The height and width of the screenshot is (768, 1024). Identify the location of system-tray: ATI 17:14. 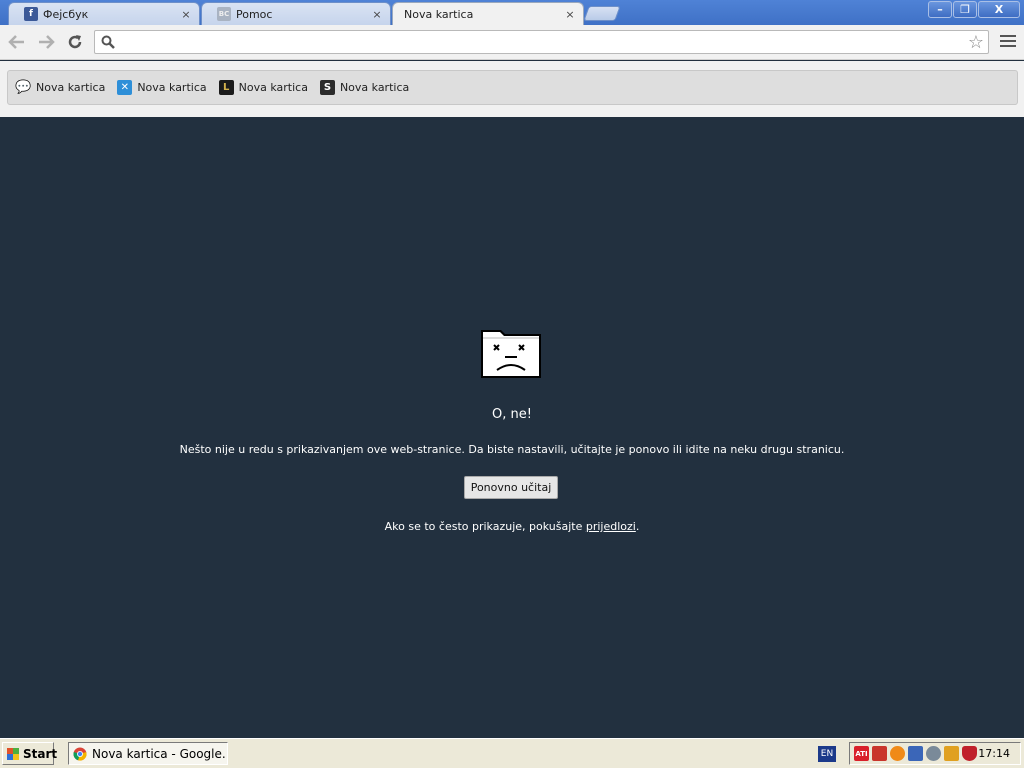
(935, 753).